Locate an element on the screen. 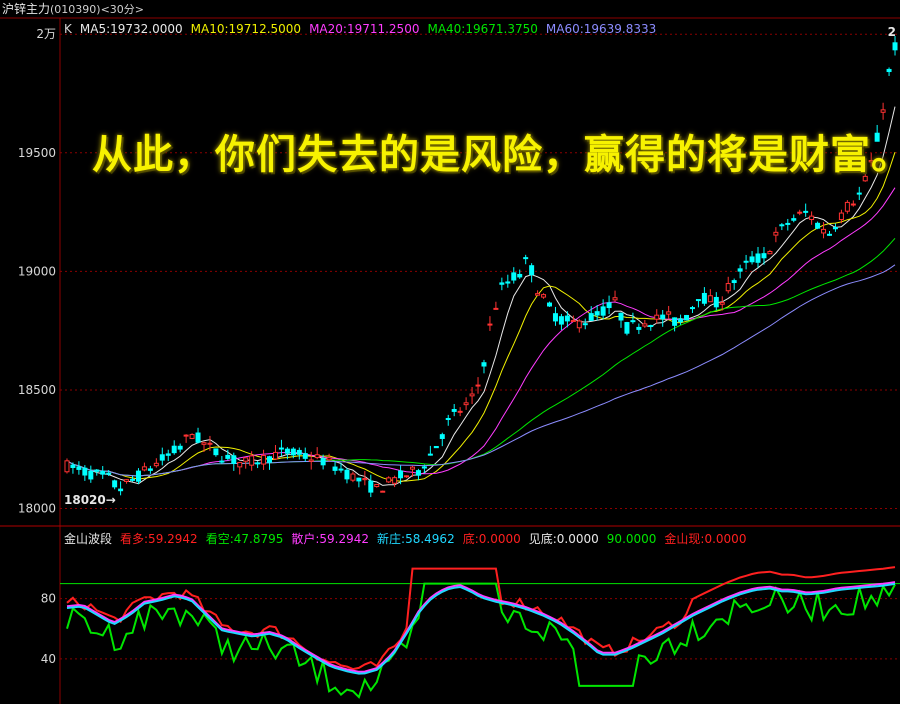 The image size is (900, 704). osc-legend-item-3: 散户:59.2942 is located at coordinates (330, 539).